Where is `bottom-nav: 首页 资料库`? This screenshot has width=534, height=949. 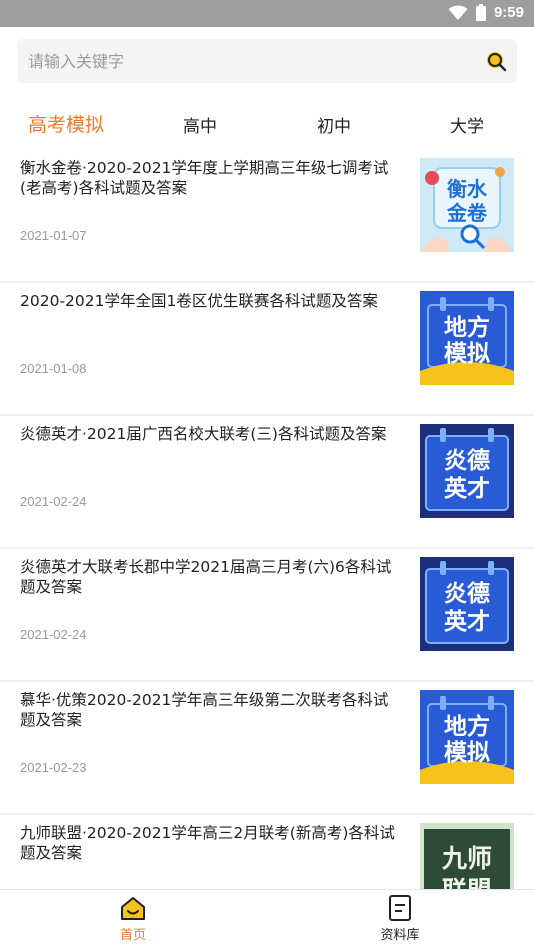
bottom-nav: 首页 资料库 is located at coordinates (267, 919).